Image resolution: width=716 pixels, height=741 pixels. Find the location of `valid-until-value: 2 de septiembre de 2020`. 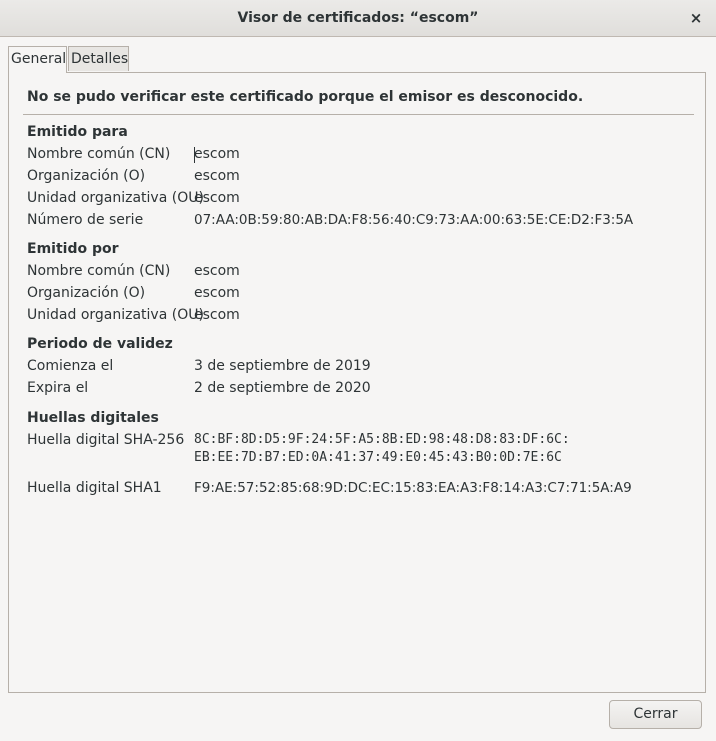

valid-until-value: 2 de septiembre de 2020 is located at coordinates (282, 388).